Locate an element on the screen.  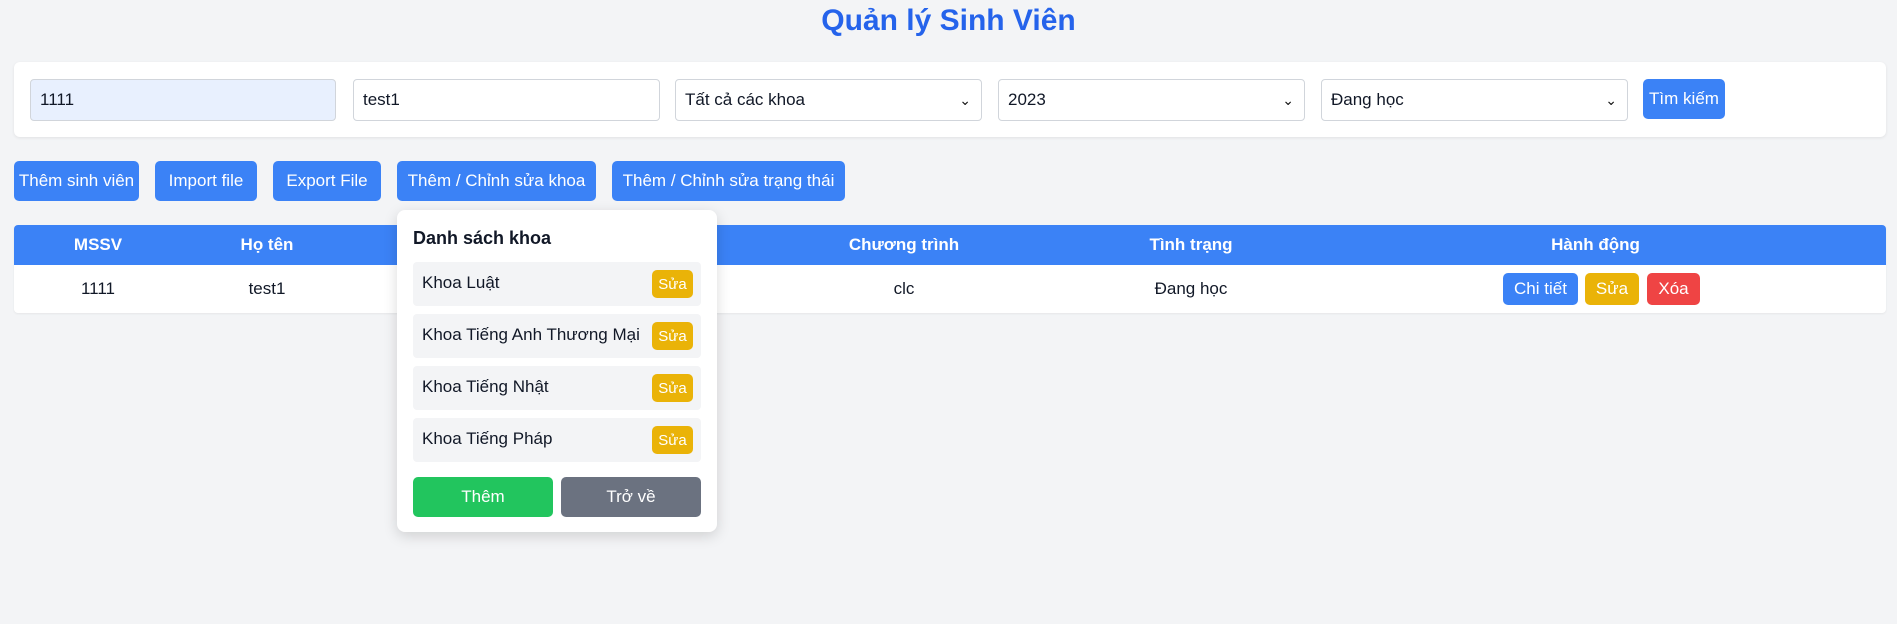
header-mssv: MSSV is located at coordinates (98, 244).